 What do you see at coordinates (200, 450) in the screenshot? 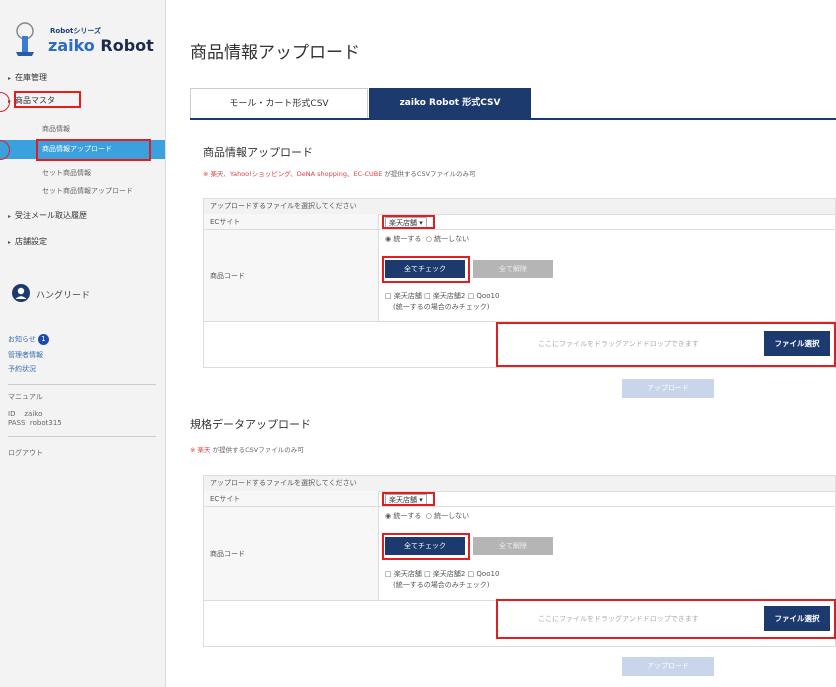
I see `note-red-text: ※ 楽天` at bounding box center [200, 450].